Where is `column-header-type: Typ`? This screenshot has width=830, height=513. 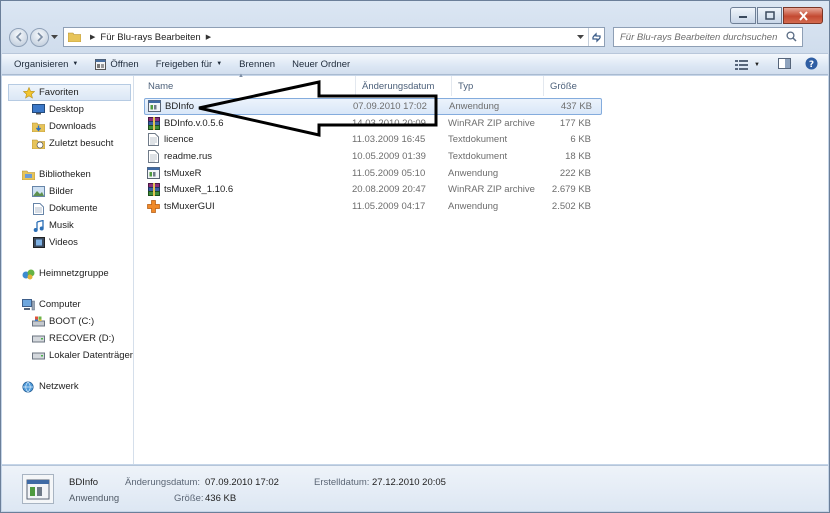 column-header-type: Typ is located at coordinates (498, 86).